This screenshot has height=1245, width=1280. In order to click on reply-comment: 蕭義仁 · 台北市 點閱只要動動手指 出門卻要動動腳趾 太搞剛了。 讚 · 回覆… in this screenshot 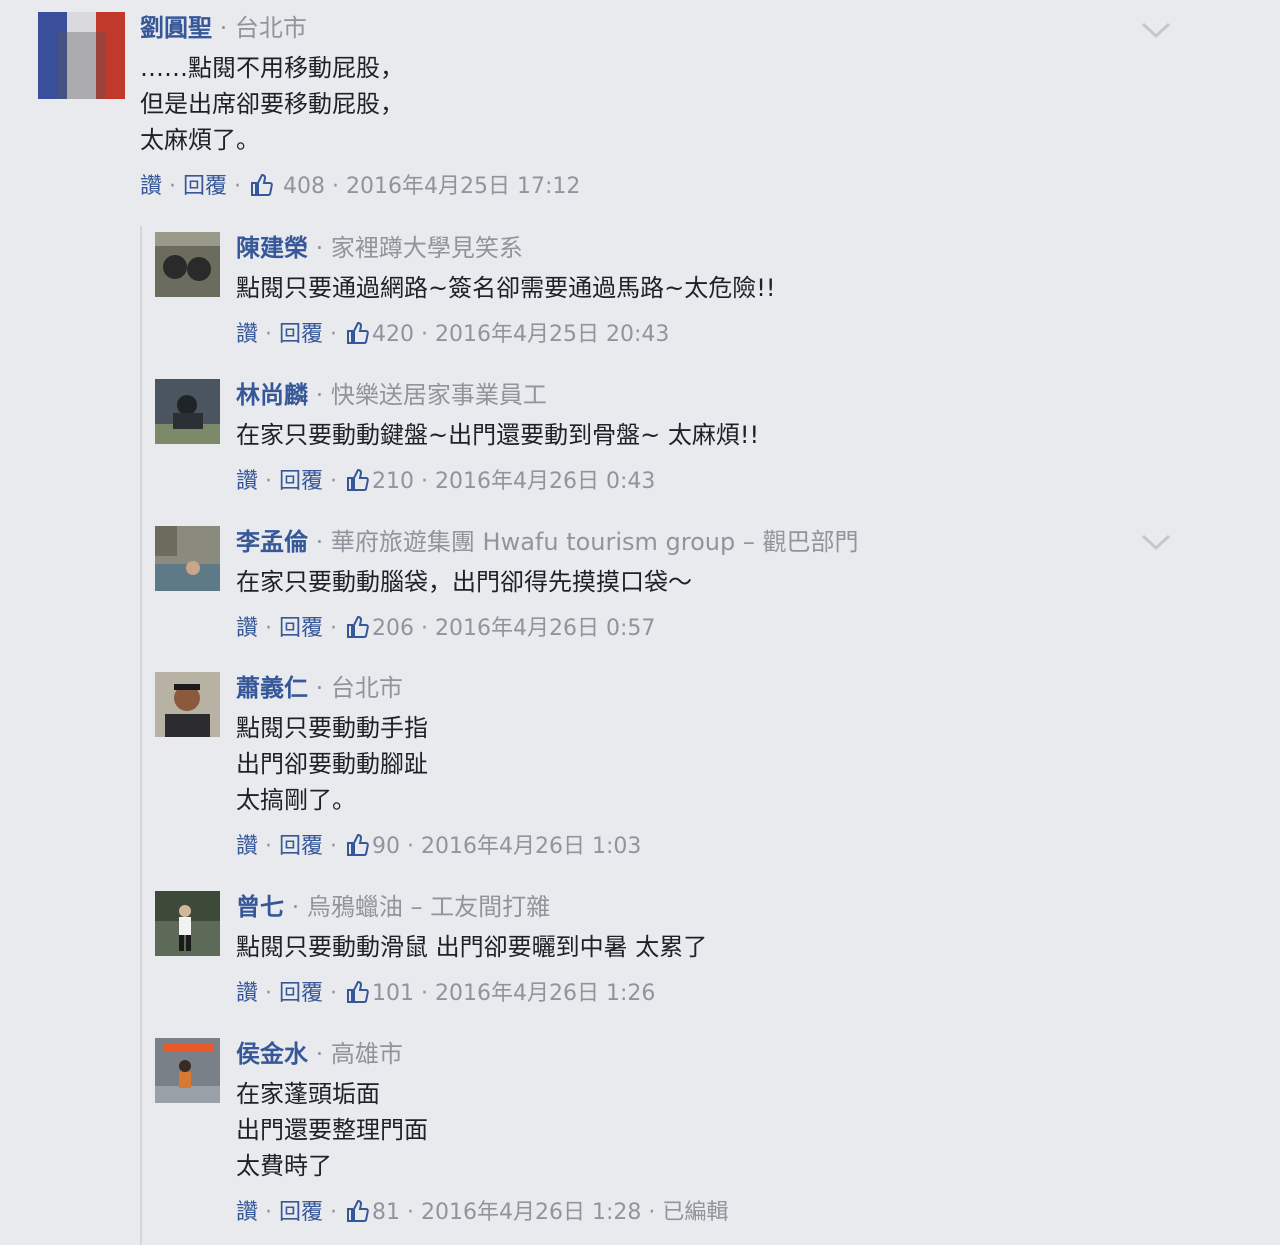, I will do `click(695, 772)`.